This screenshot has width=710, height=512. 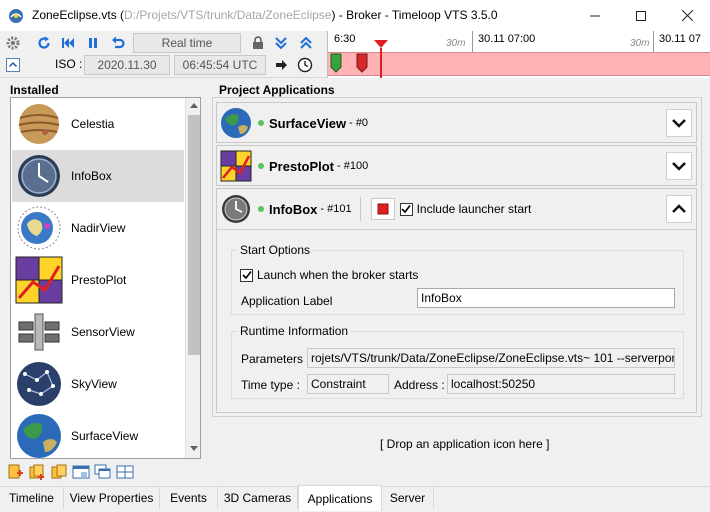 I want to click on close-icon, so click(x=687, y=15).